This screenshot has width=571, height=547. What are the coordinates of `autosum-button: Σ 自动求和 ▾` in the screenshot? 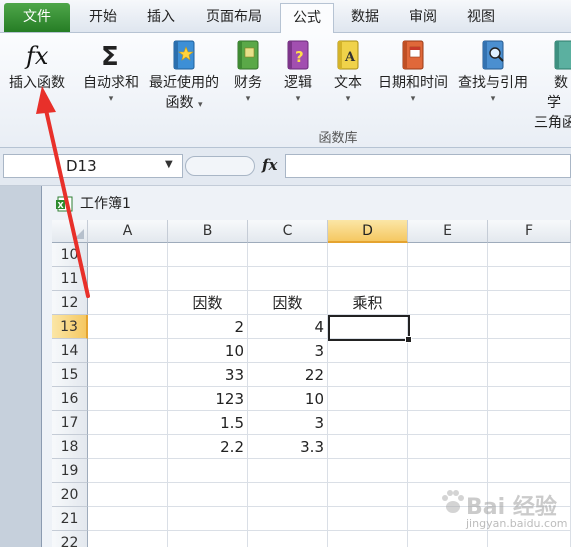 It's located at (111, 71).